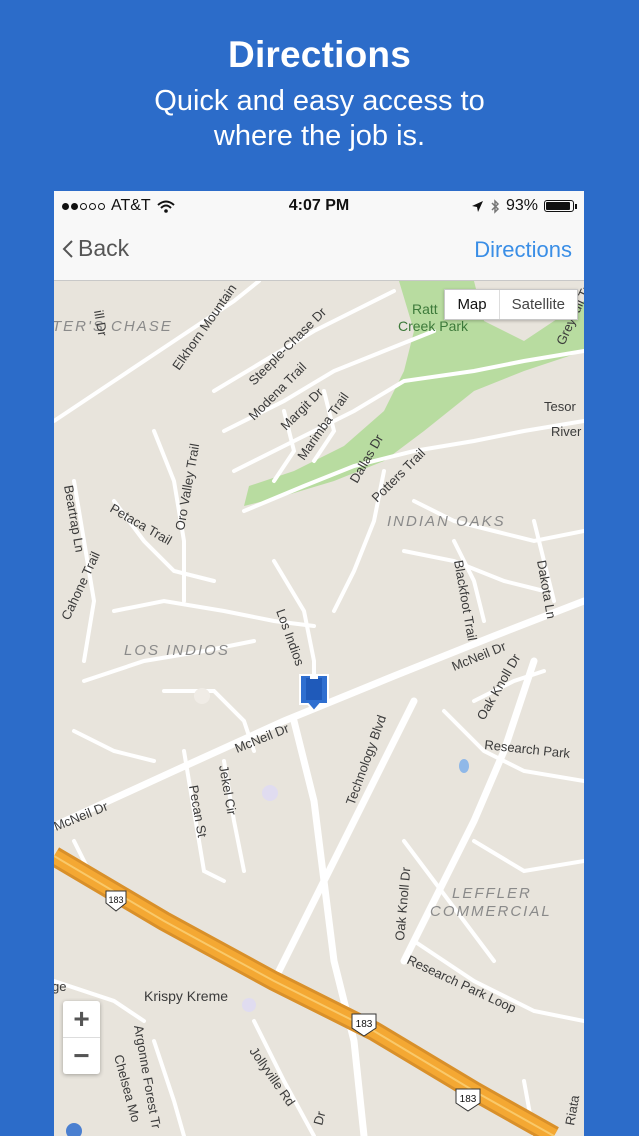  Describe the element at coordinates (425, 309) in the screenshot. I see `park-label: Ratt` at that location.